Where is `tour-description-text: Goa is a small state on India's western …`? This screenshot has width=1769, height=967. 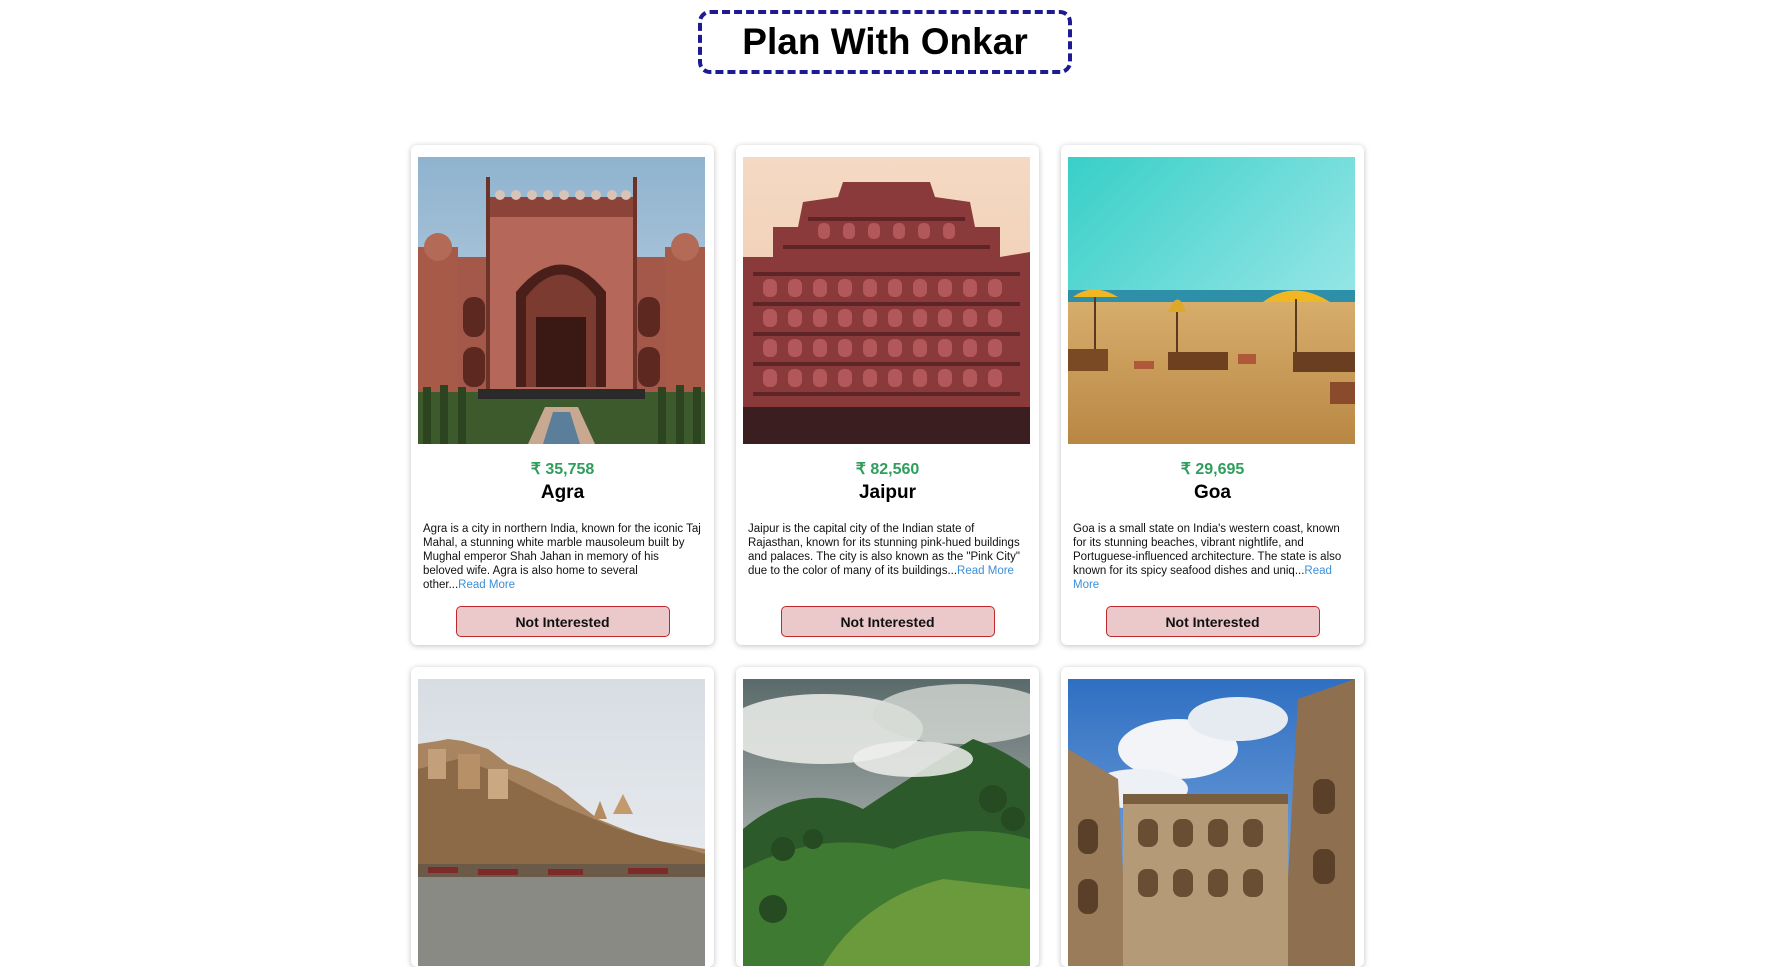
tour-description-text: Goa is a small state on India's western … is located at coordinates (1207, 550).